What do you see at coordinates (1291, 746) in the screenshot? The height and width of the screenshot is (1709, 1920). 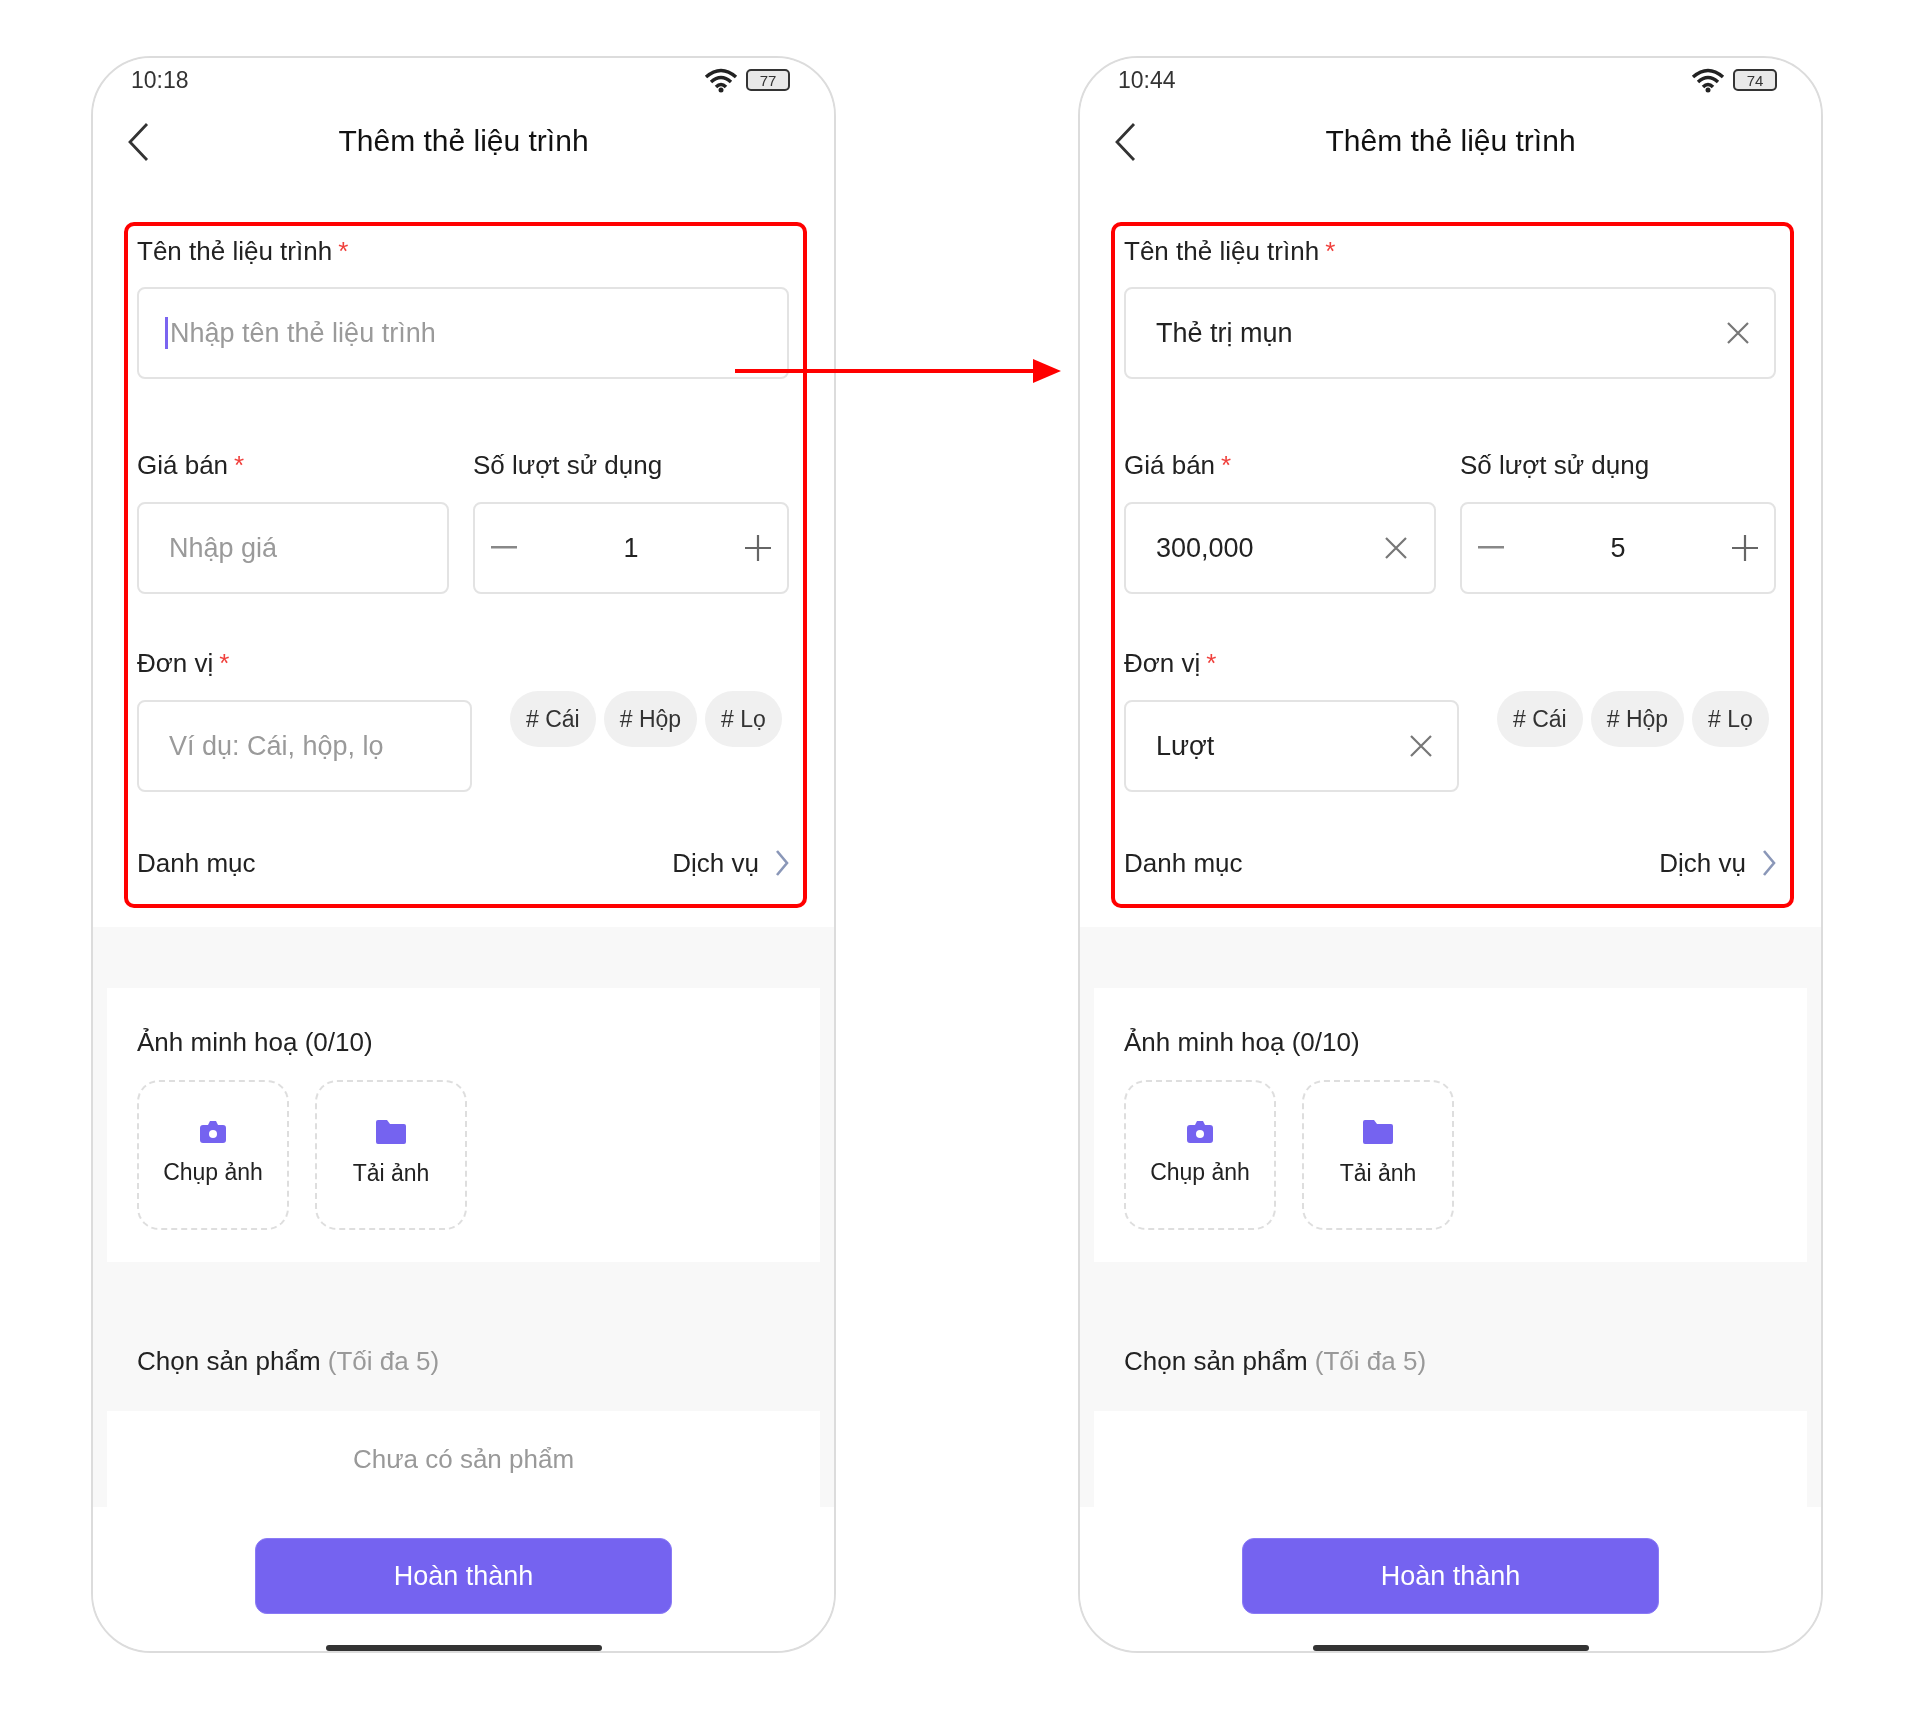 I see `unit-input-field: Lượt` at bounding box center [1291, 746].